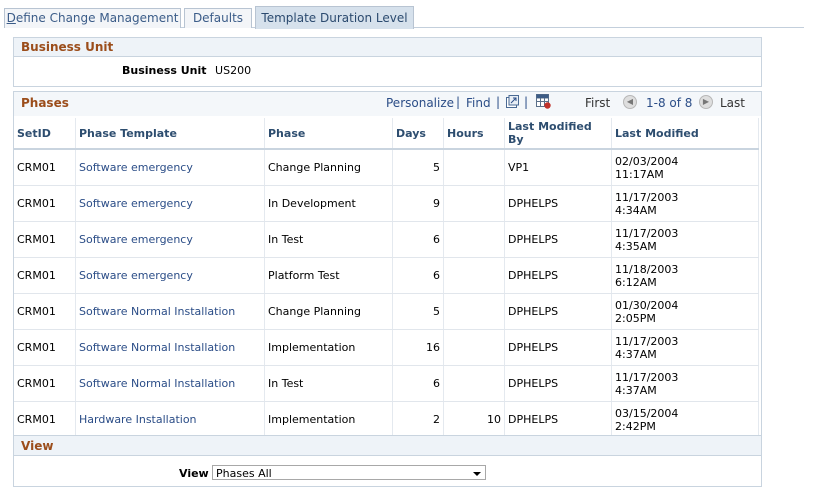 The image size is (816, 495). Describe the element at coordinates (636, 390) in the screenshot. I see `last-modified-time: 4:37AM` at that location.